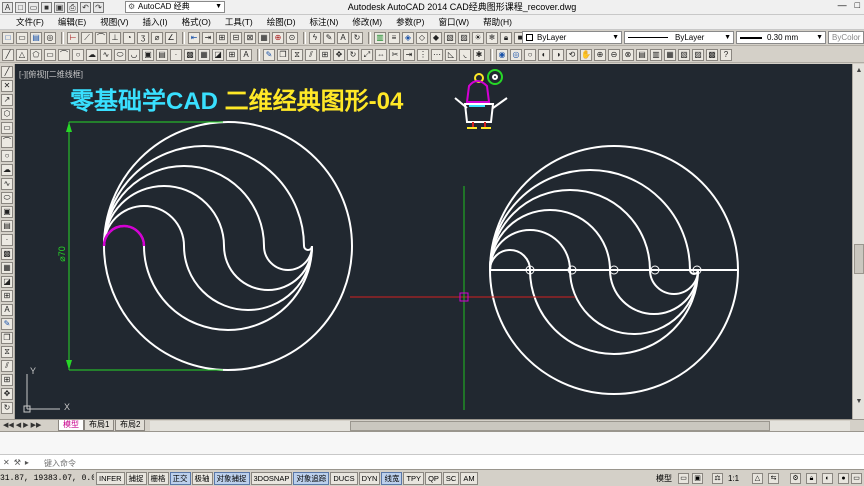 The height and width of the screenshot is (486, 864). I want to click on array-tool-icon: ⊞, so click(7, 380).